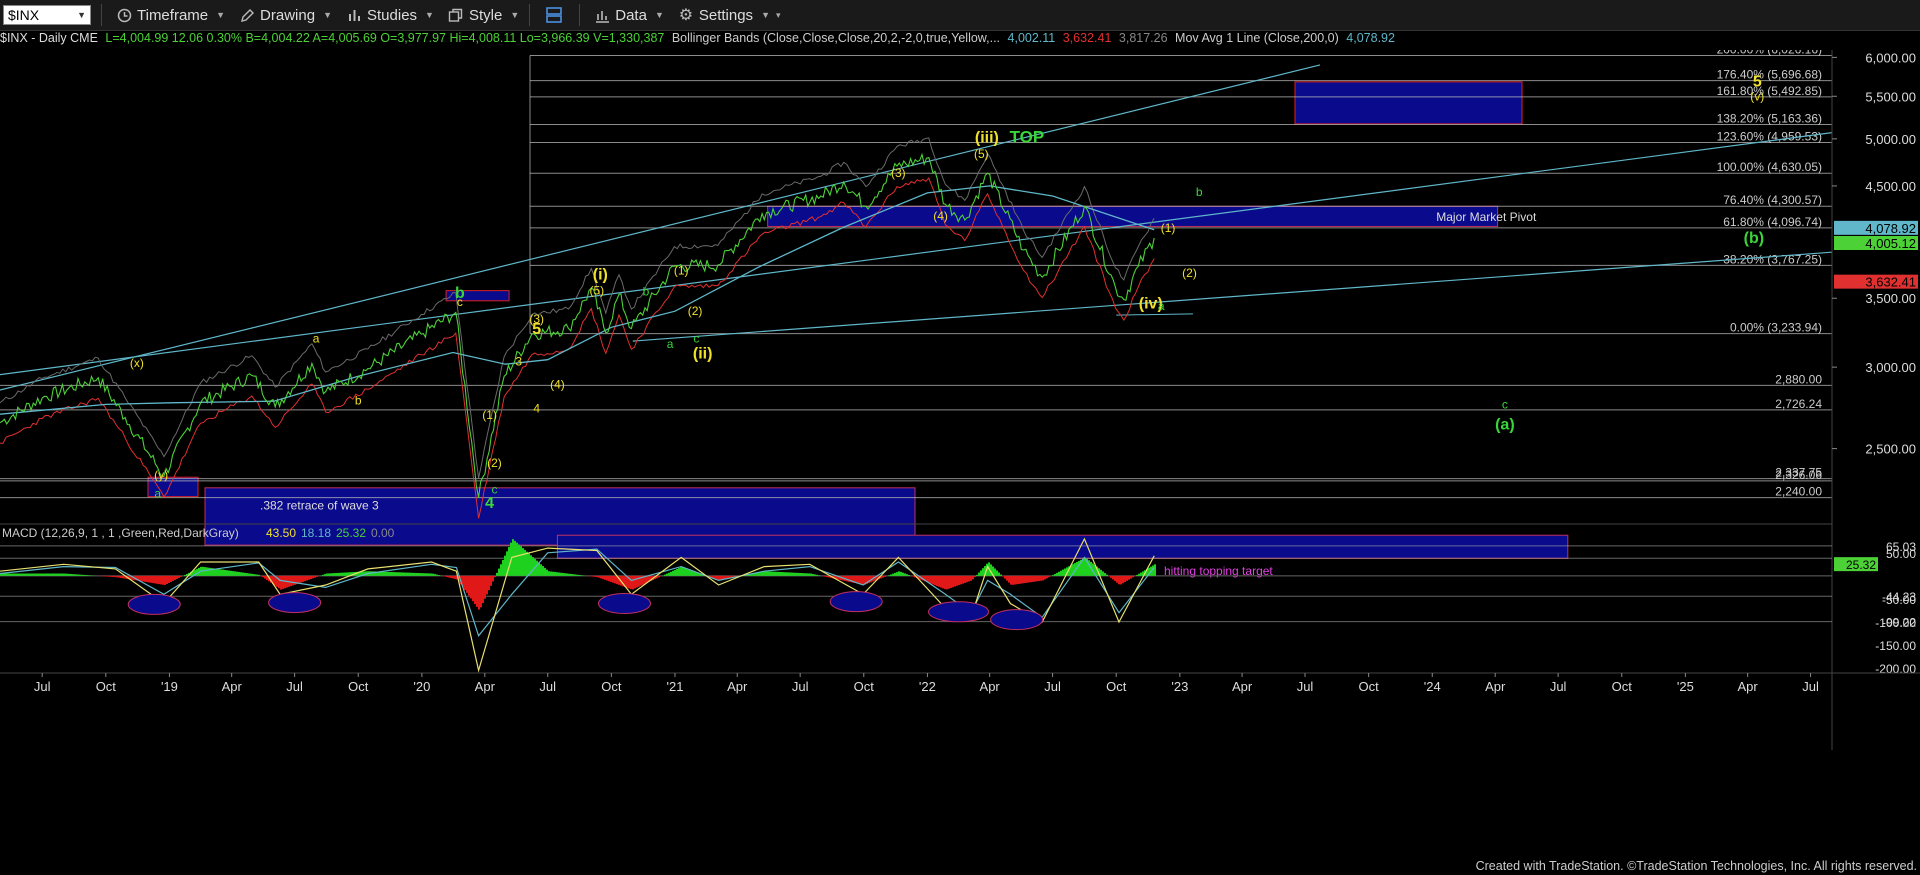  Describe the element at coordinates (390, 15) in the screenshot. I see `studies-button: Studies ▼` at that location.